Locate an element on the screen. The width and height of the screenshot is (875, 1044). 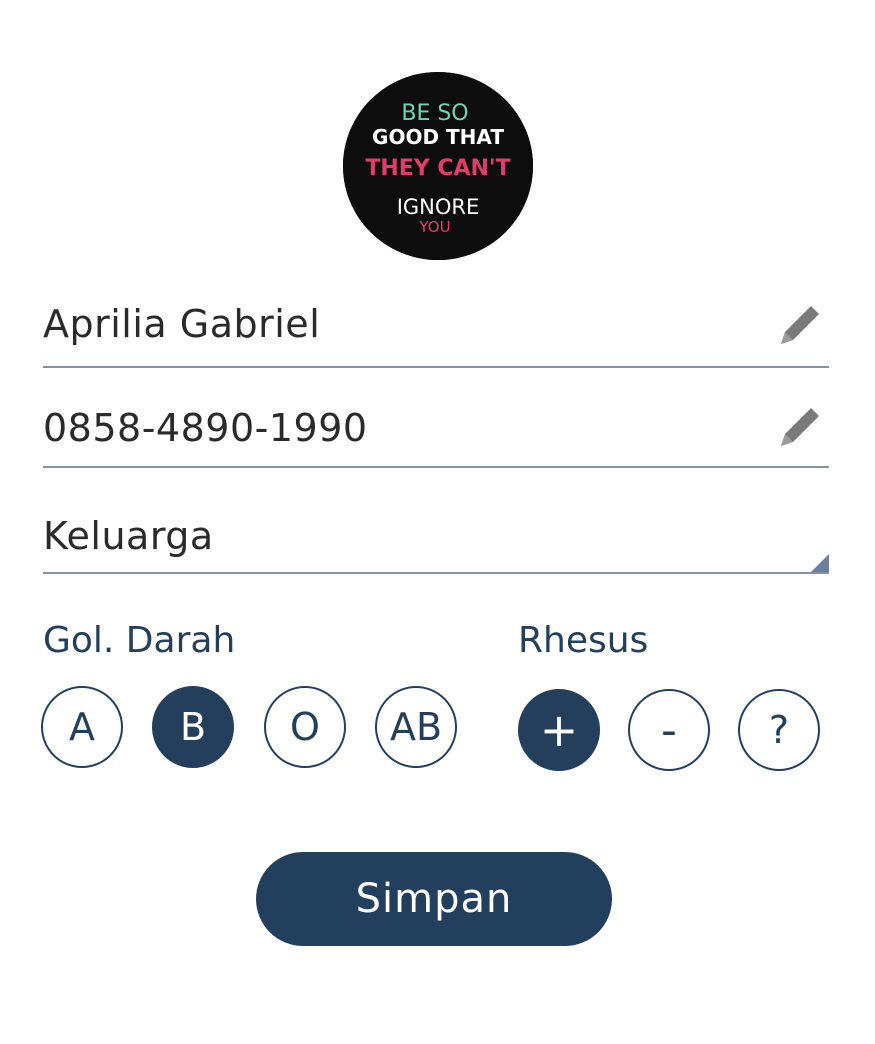
avatar-text-3: THEY CAN'T is located at coordinates (437, 168).